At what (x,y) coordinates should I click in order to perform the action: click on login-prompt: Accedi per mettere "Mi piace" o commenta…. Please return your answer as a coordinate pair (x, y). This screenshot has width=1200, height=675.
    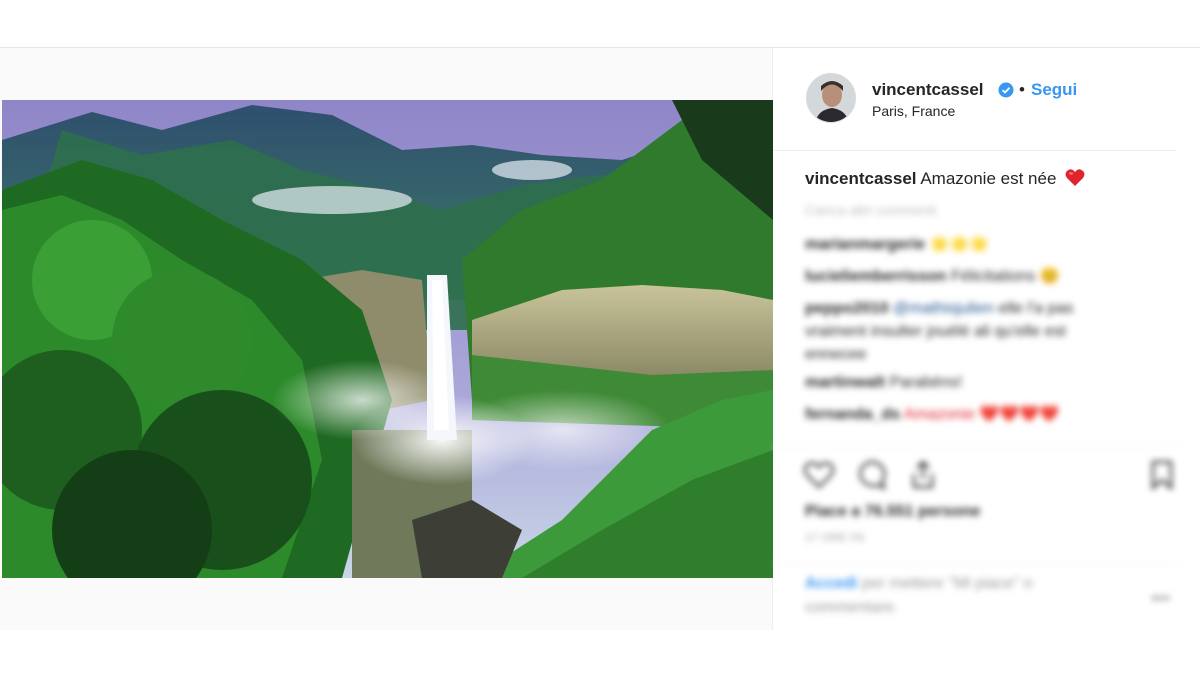
    Looking at the image, I should click on (965, 596).